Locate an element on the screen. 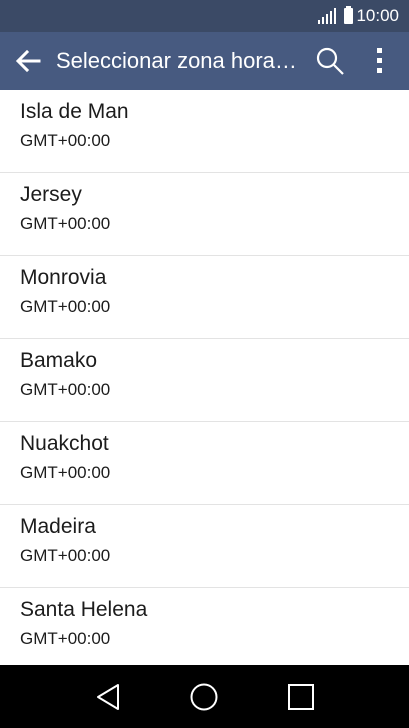 The width and height of the screenshot is (409, 728). timezone-item: Santa Helena GMT+00:00 is located at coordinates (204, 626).